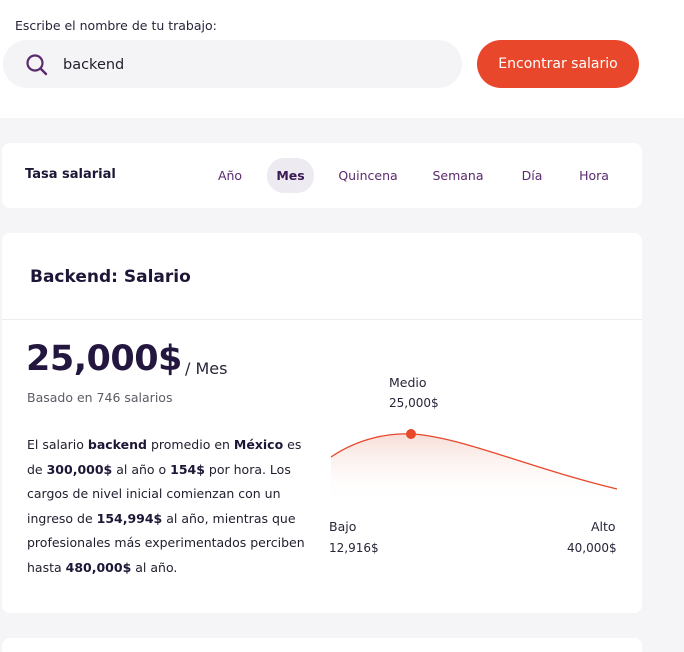 The width and height of the screenshot is (684, 652). What do you see at coordinates (368, 175) in the screenshot?
I see `tab-fortnight: Quincena` at bounding box center [368, 175].